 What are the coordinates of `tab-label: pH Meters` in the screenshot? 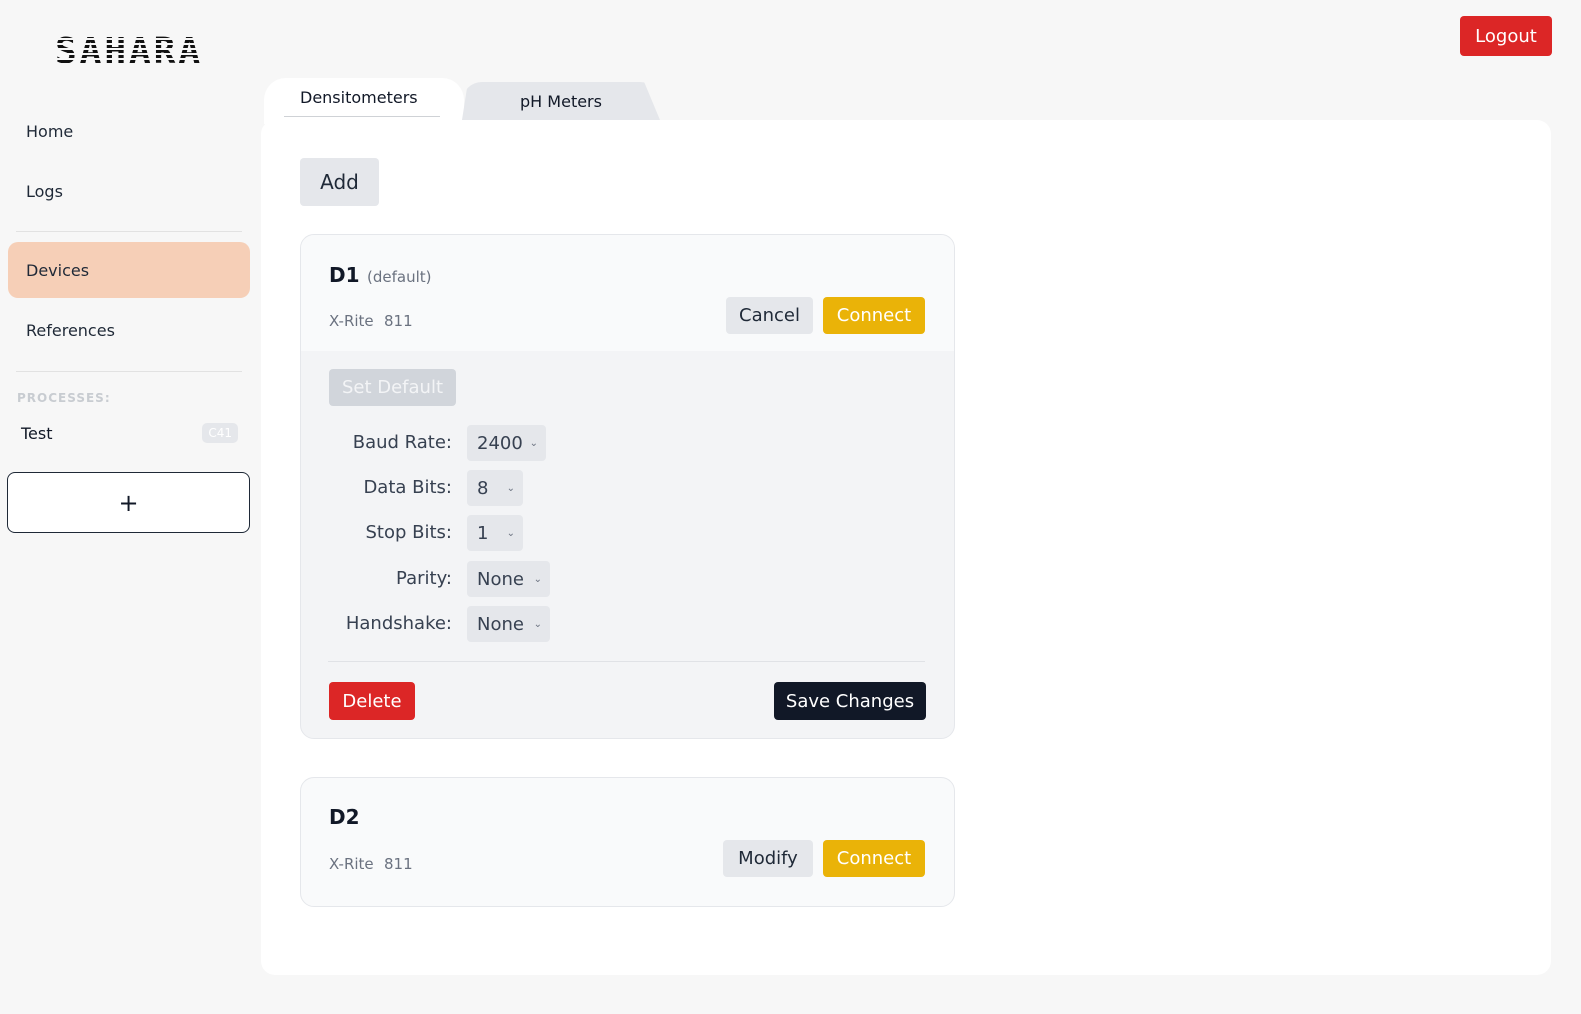 It's located at (561, 101).